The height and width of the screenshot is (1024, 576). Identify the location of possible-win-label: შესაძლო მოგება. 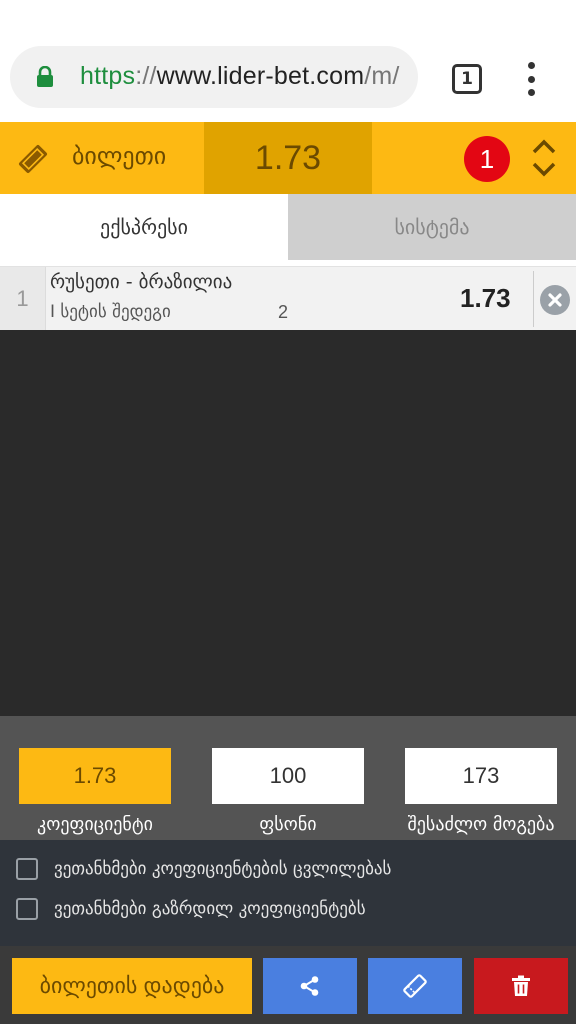
(481, 824).